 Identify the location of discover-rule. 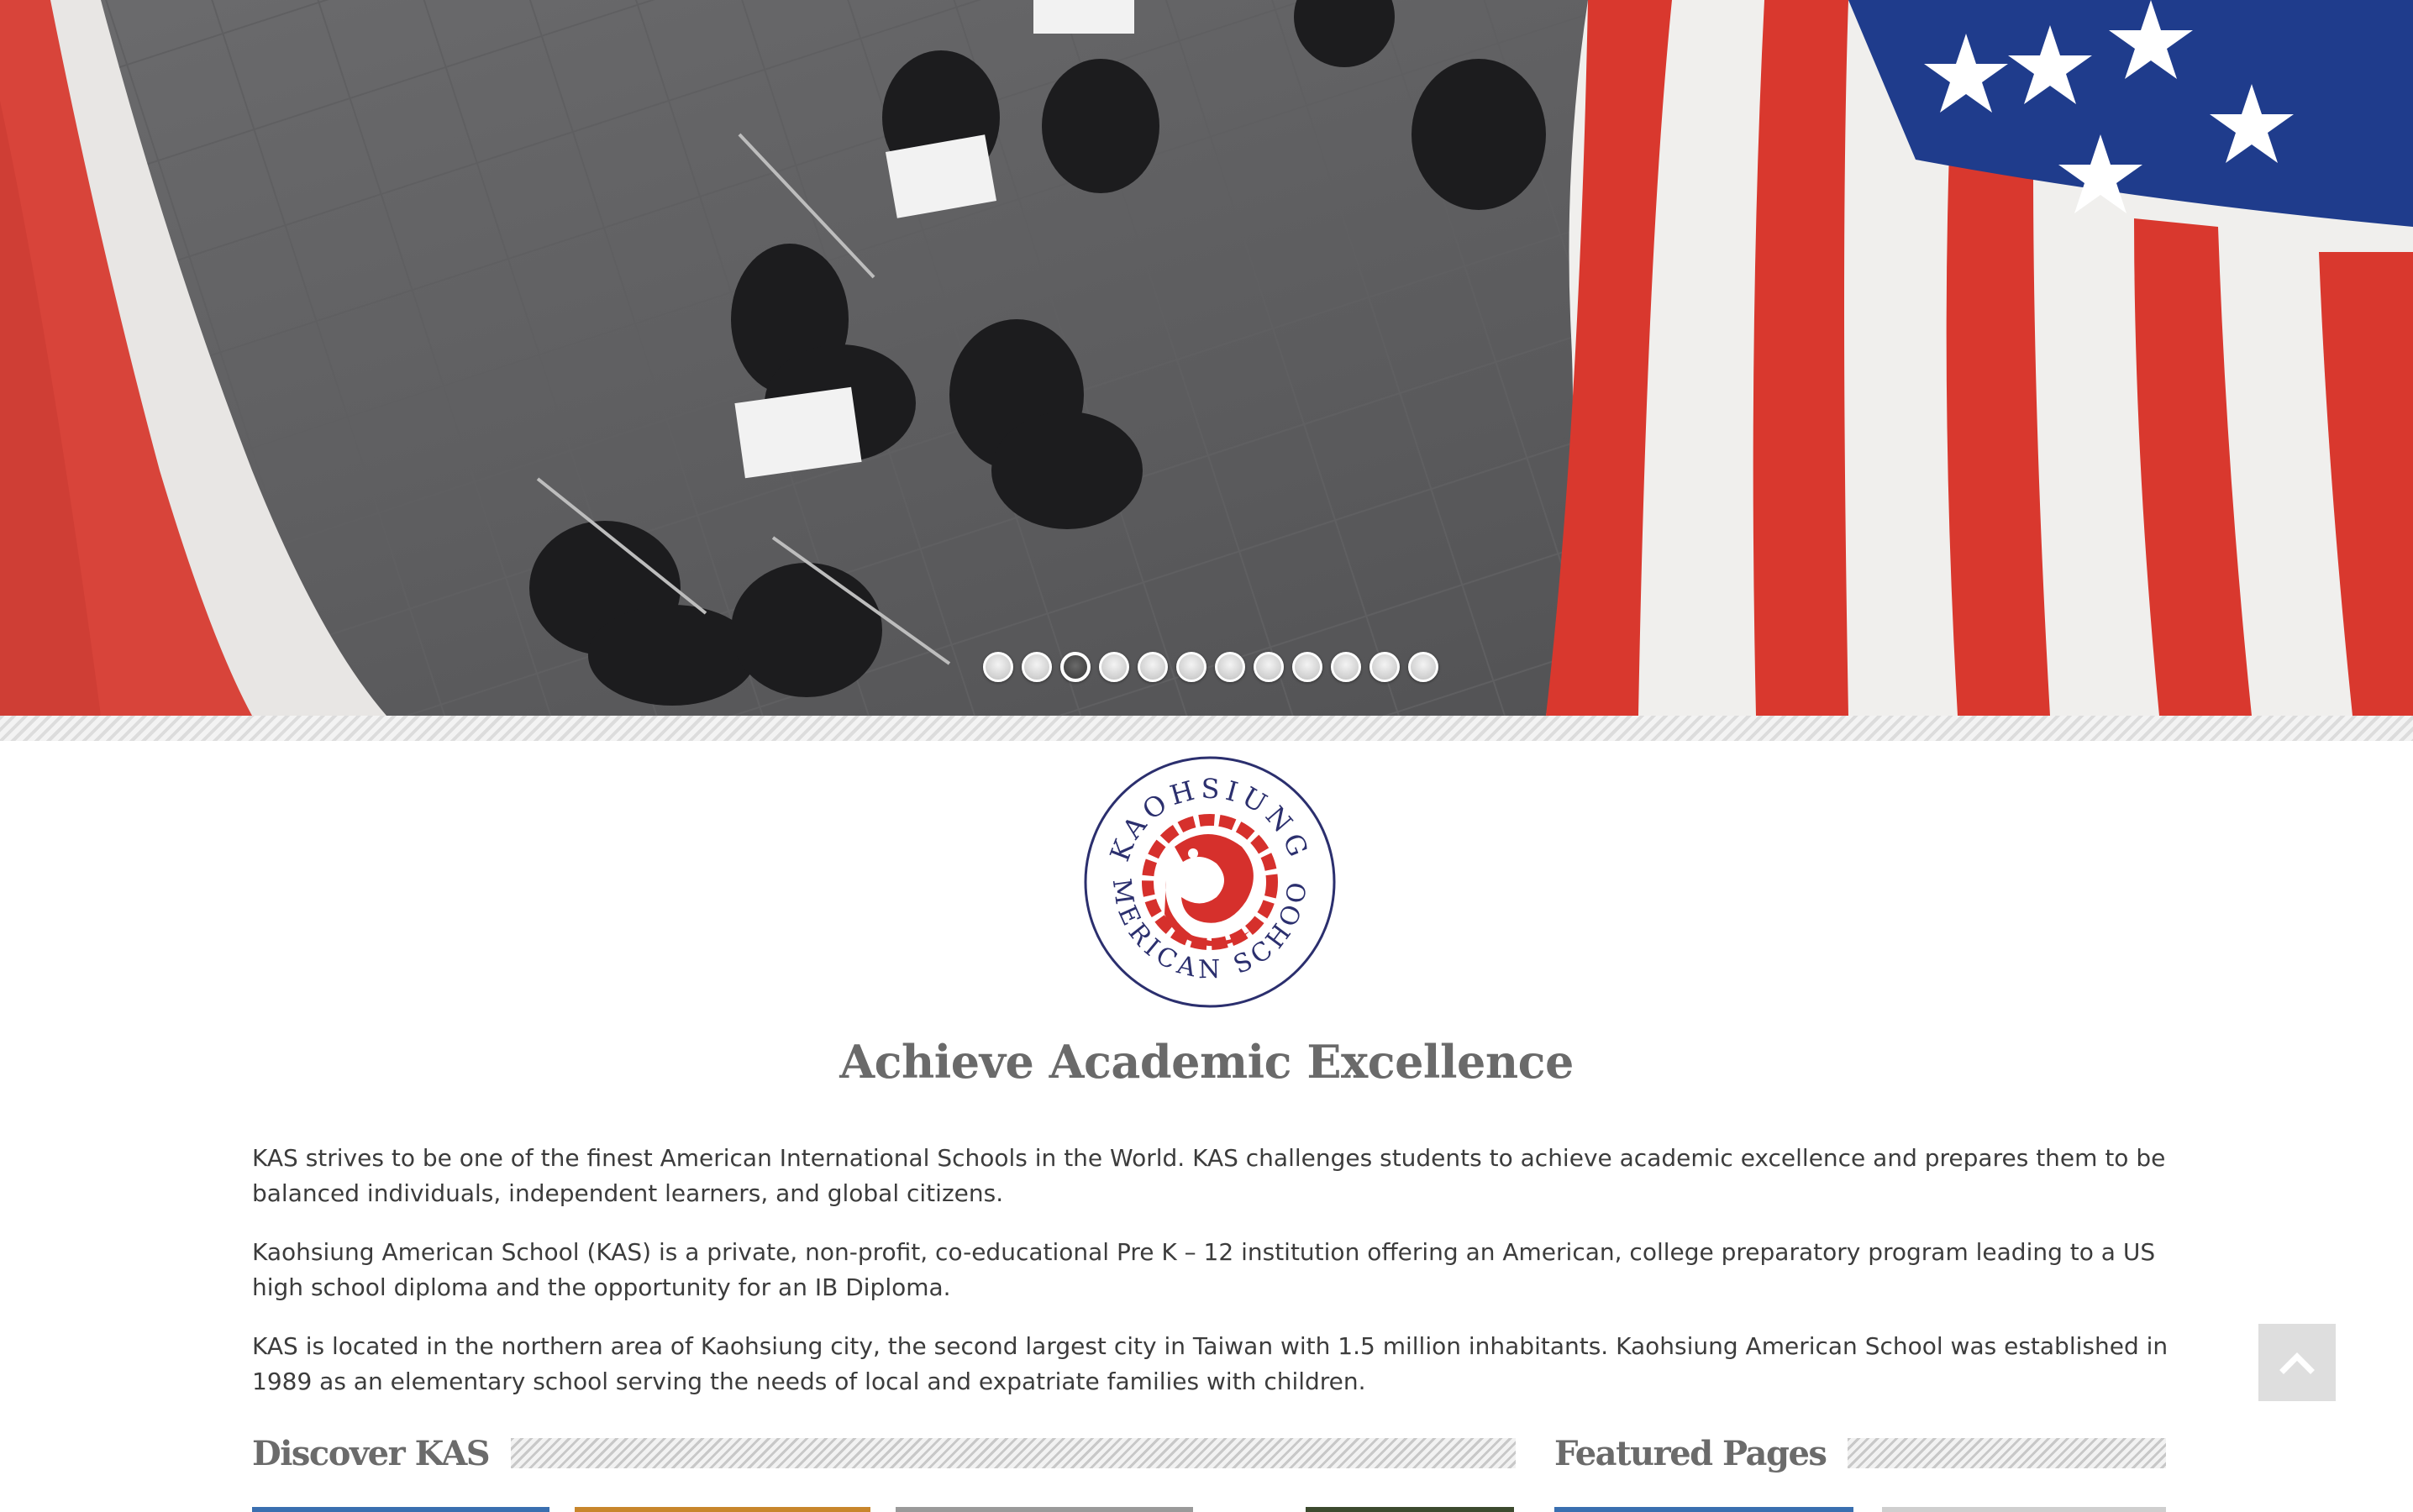
(1013, 1453).